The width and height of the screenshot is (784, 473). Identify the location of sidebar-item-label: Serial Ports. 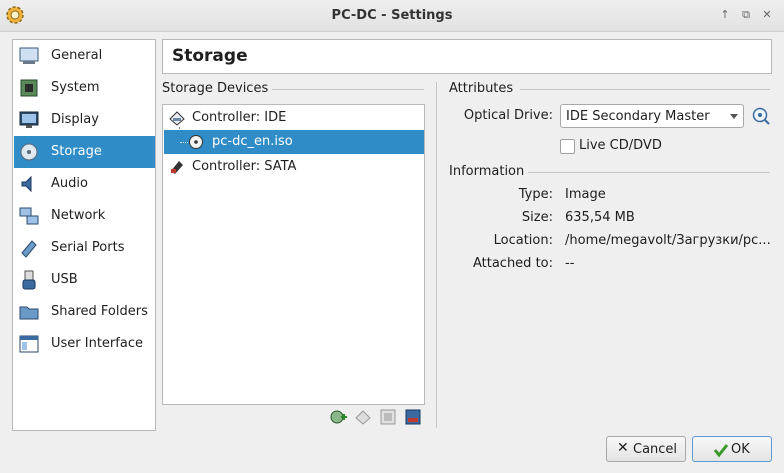
(88, 247).